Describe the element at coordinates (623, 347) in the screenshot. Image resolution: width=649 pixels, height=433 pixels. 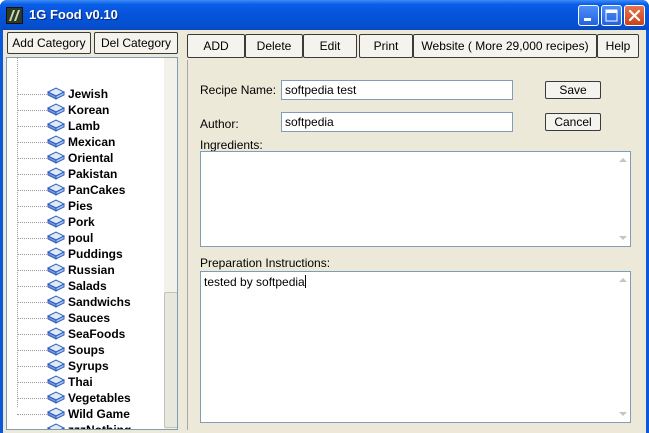
I see `preparation-scrollbar` at that location.